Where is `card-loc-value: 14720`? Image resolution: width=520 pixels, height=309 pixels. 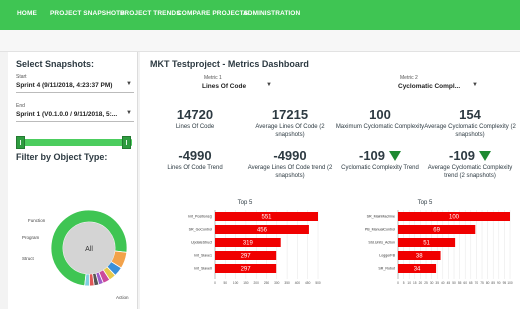 card-loc-value: 14720 is located at coordinates (195, 114).